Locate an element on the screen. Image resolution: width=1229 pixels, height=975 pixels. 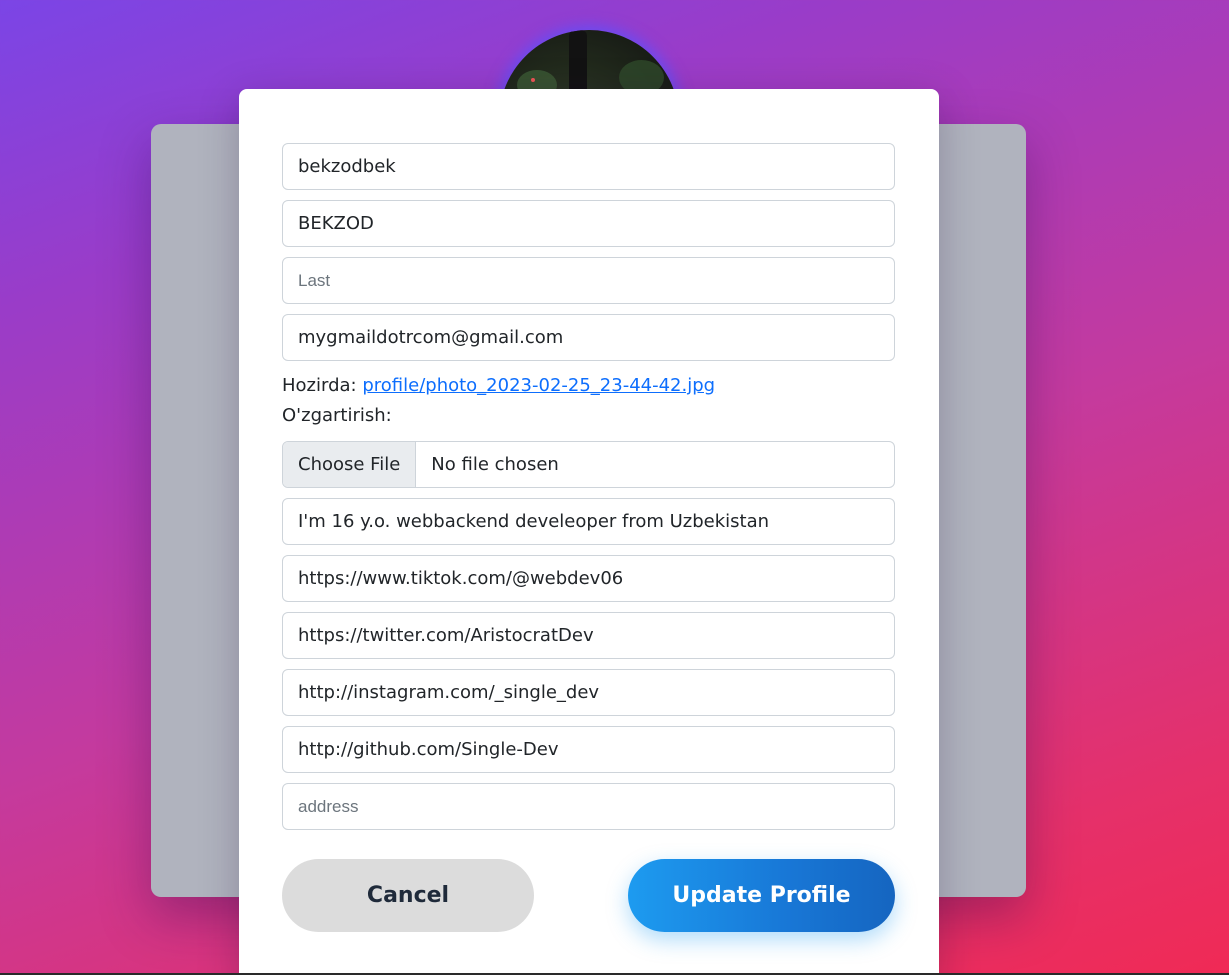
choose-file-button: Choose File is located at coordinates (350, 464).